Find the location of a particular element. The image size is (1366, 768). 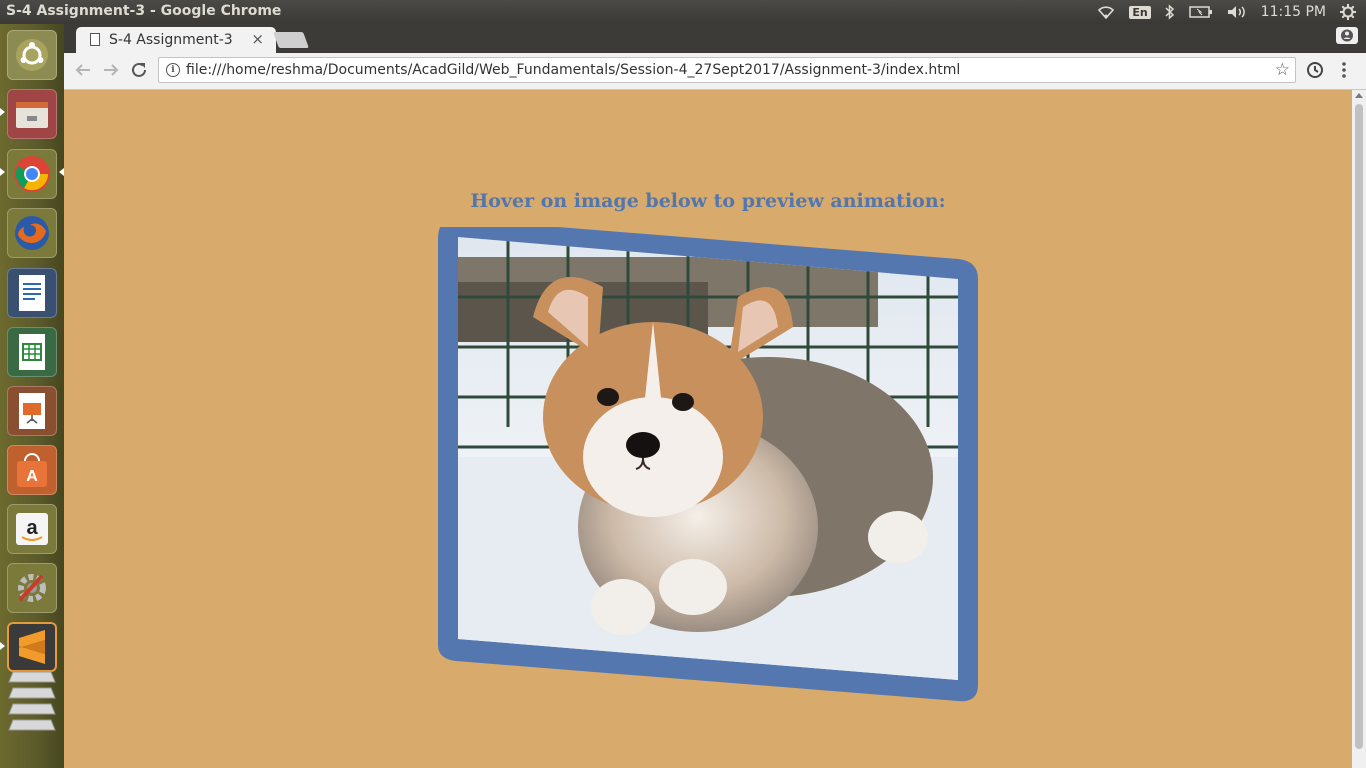

scrollbar-thumb is located at coordinates (1359, 426).